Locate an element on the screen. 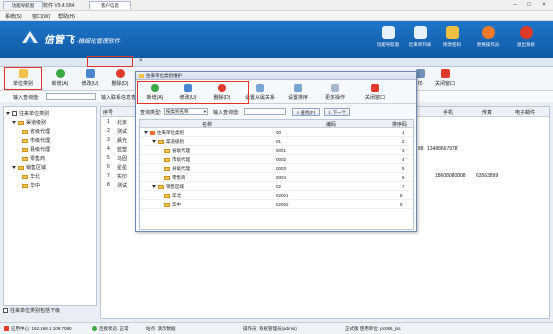  close-window-tab-button: 关闭窗口 is located at coordinates (445, 79).